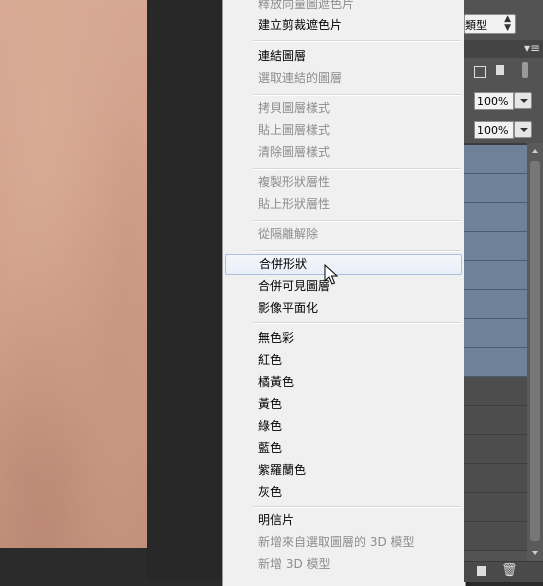  What do you see at coordinates (535, 351) in the screenshot?
I see `layers-scroll-thumb` at bounding box center [535, 351].